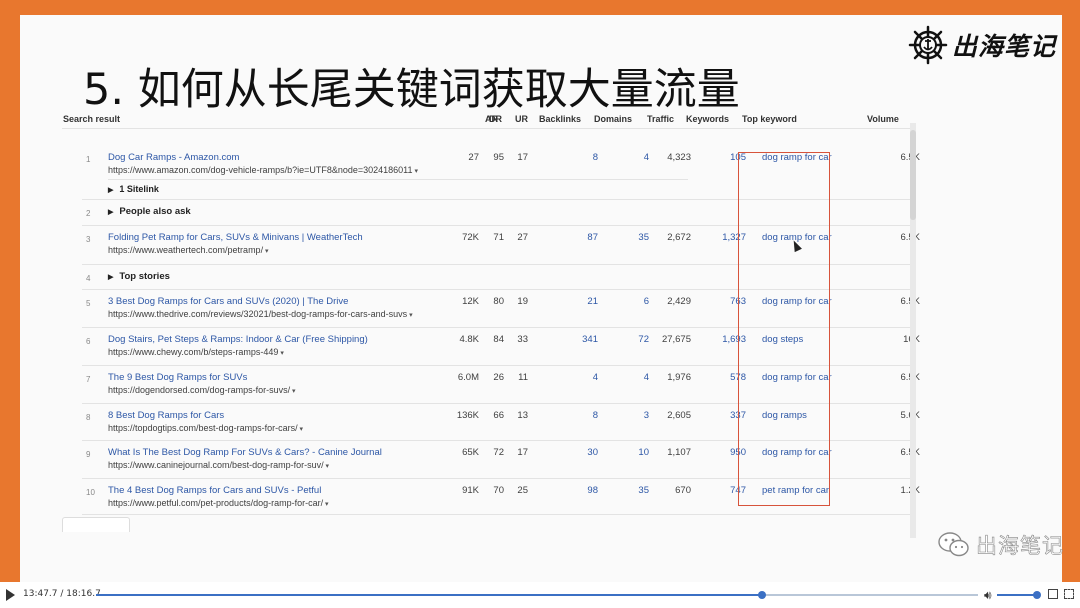 Image resolution: width=1080 pixels, height=608 pixels. Describe the element at coordinates (613, 119) in the screenshot. I see `header-domains: Domains` at that location.